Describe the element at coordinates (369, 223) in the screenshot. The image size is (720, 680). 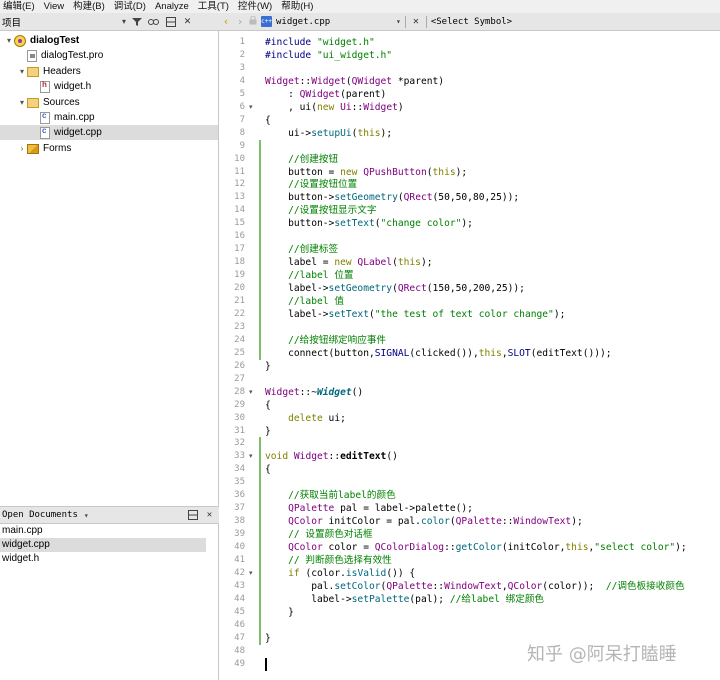
I see `code-text: button->setText("change color");` at that location.